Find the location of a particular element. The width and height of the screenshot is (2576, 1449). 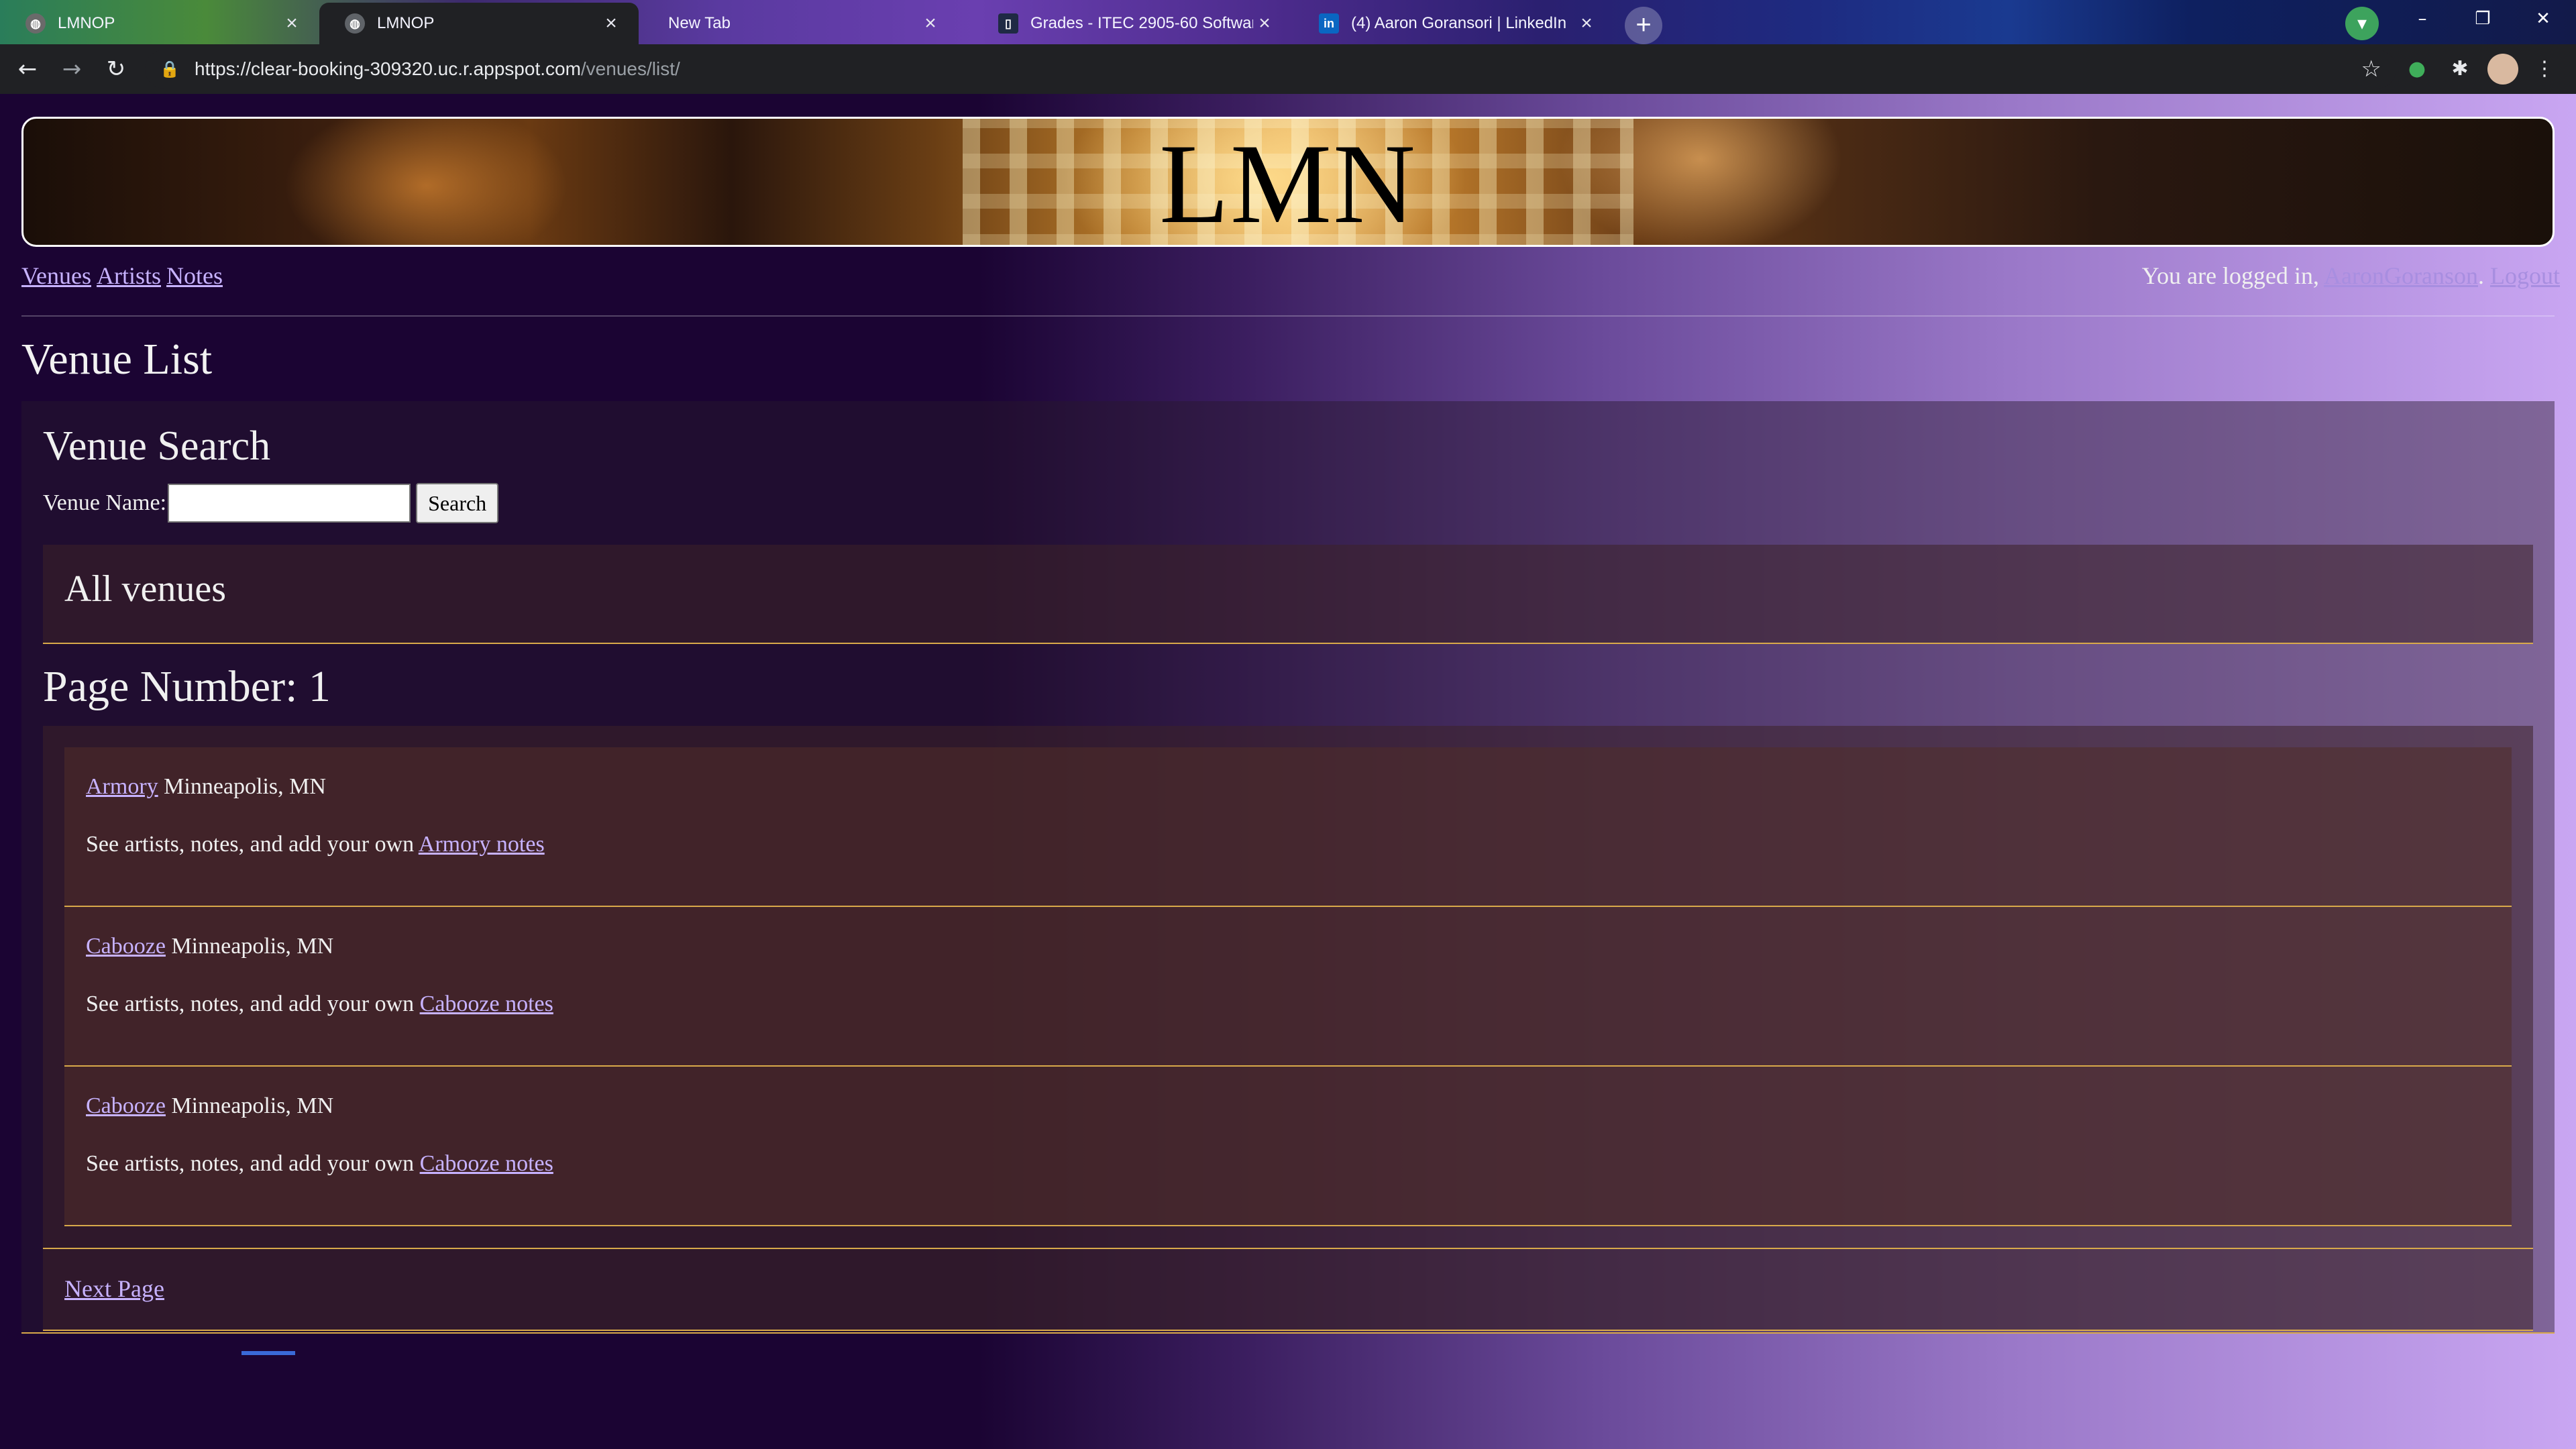

tab-linkedin: in (4) Aaron Goransori | LinkedIn × is located at coordinates (1453, 23).